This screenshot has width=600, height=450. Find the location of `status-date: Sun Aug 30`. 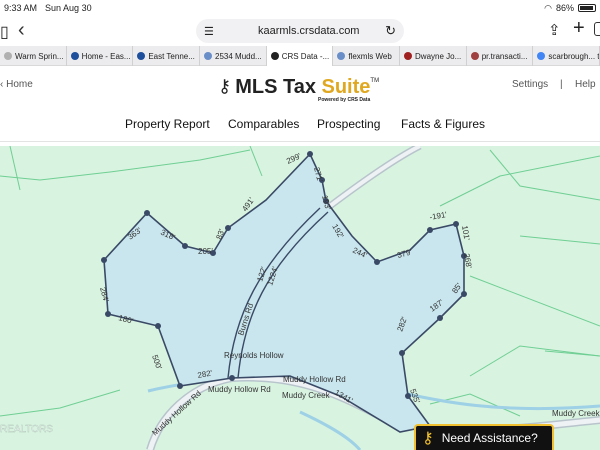

status-date: Sun Aug 30 is located at coordinates (68, 8).